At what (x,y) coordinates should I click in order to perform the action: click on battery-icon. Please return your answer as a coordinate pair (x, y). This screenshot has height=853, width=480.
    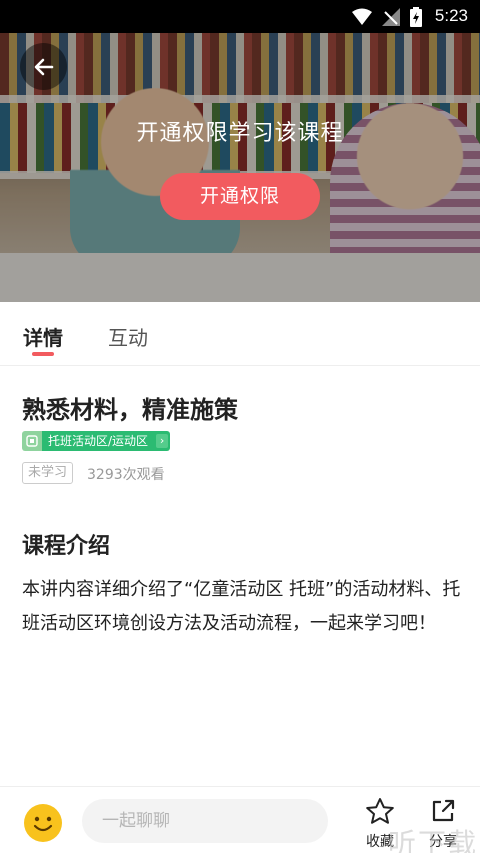
    Looking at the image, I should click on (416, 17).